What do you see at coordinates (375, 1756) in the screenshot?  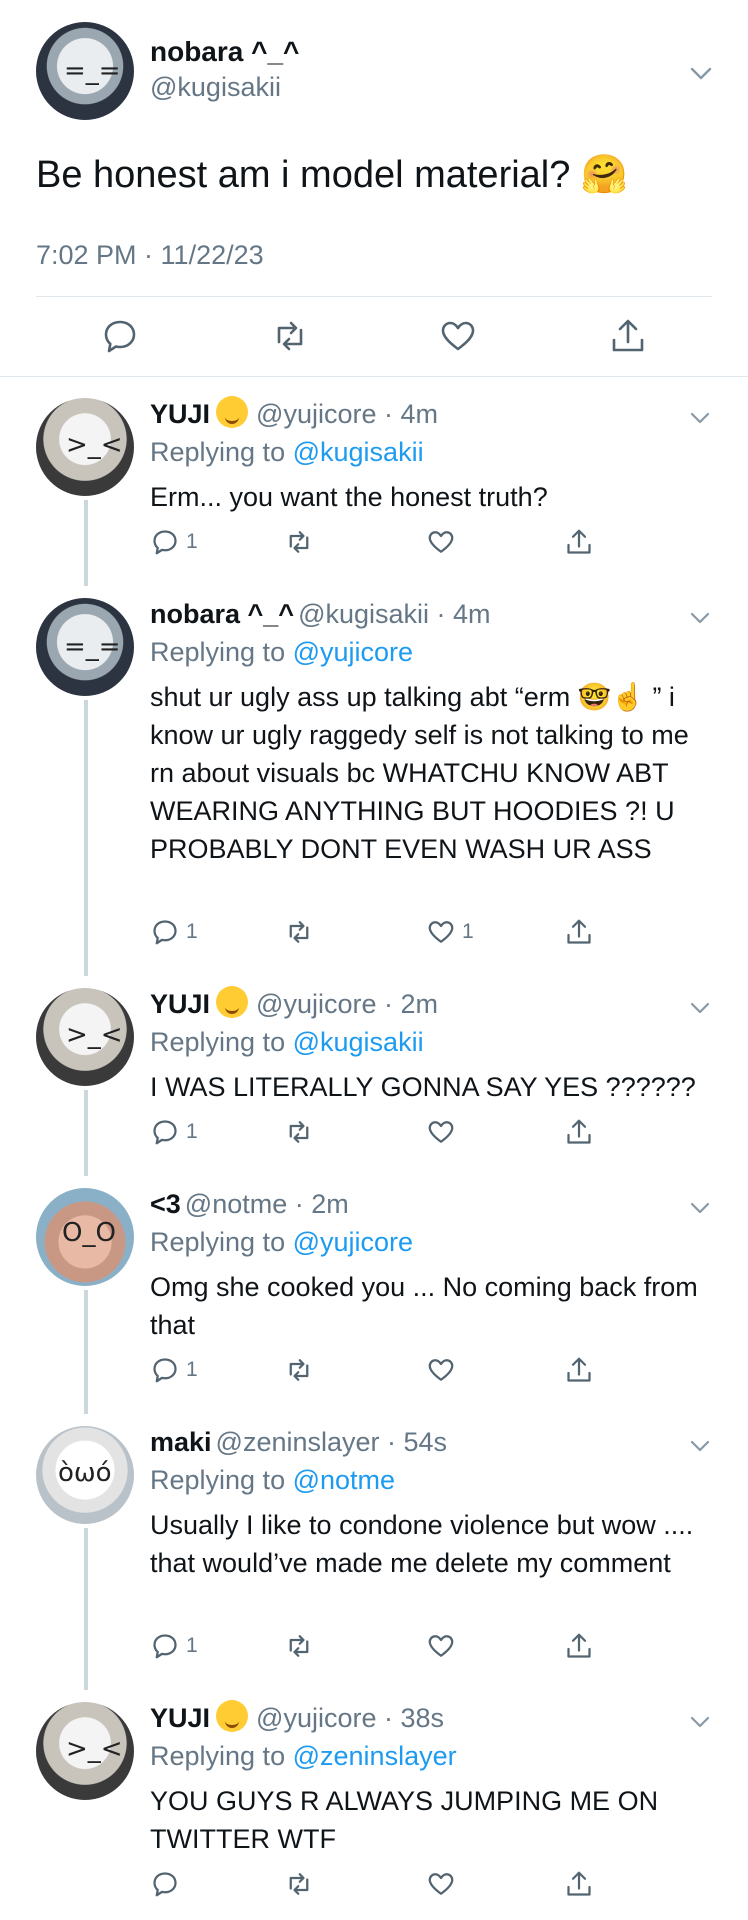 I see `mention-link: @zeninslayer` at bounding box center [375, 1756].